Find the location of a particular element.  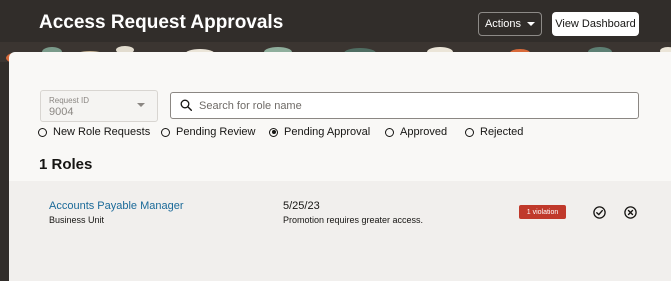

page-title: Access Request Approvals is located at coordinates (161, 22).